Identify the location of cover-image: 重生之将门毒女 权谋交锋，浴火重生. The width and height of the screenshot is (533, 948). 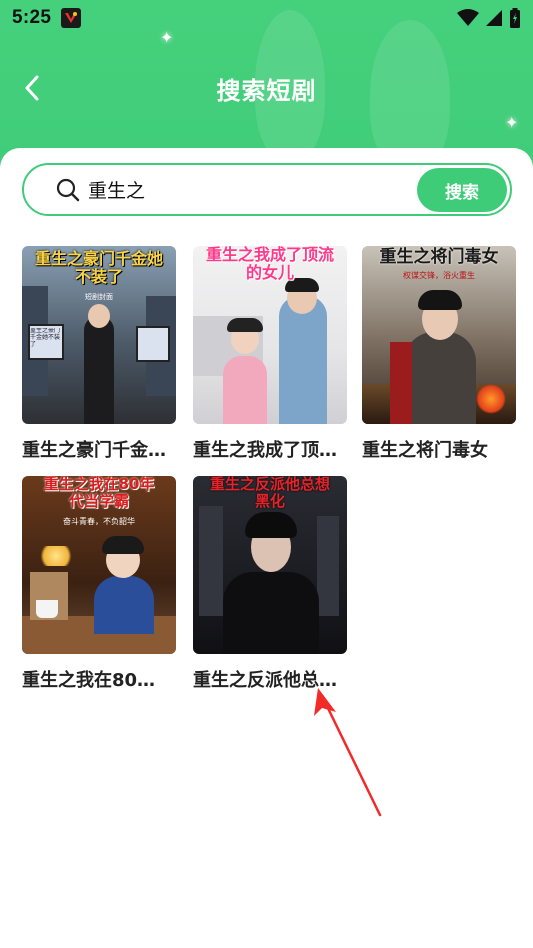
(439, 335).